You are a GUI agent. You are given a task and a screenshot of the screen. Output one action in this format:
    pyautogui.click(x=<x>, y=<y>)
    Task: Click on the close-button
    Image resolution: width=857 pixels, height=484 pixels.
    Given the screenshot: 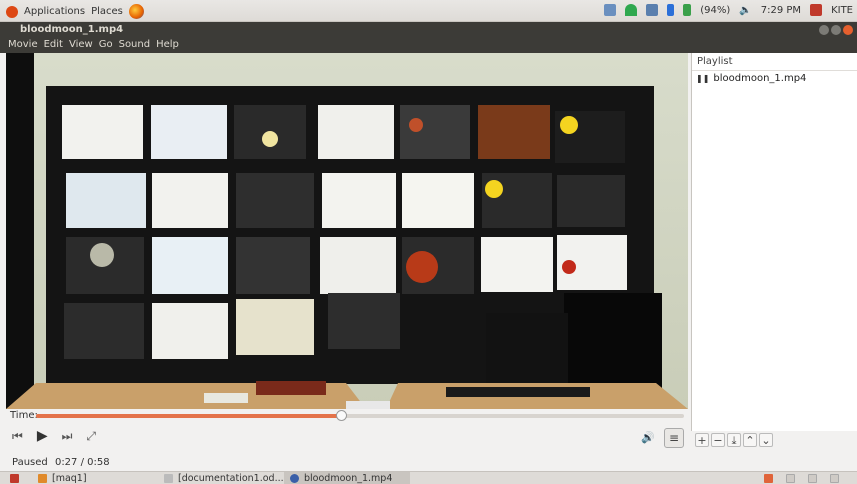 What is the action you would take?
    pyautogui.click(x=848, y=30)
    